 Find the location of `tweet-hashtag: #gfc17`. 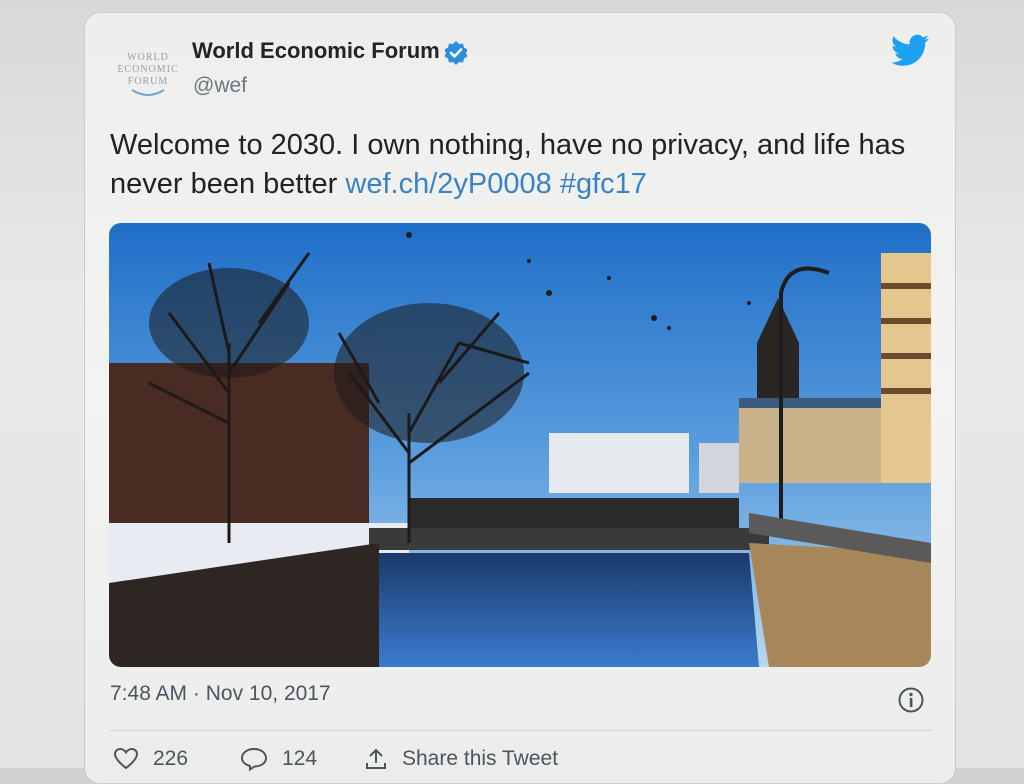

tweet-hashtag: #gfc17 is located at coordinates (603, 184).